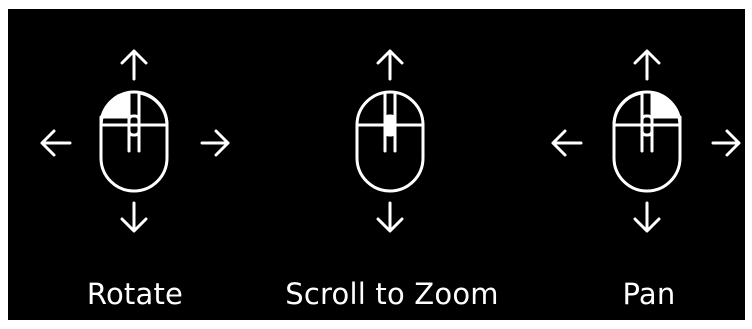 The image size is (752, 329). What do you see at coordinates (135, 294) in the screenshot?
I see `rotate-label: Rotate` at bounding box center [135, 294].